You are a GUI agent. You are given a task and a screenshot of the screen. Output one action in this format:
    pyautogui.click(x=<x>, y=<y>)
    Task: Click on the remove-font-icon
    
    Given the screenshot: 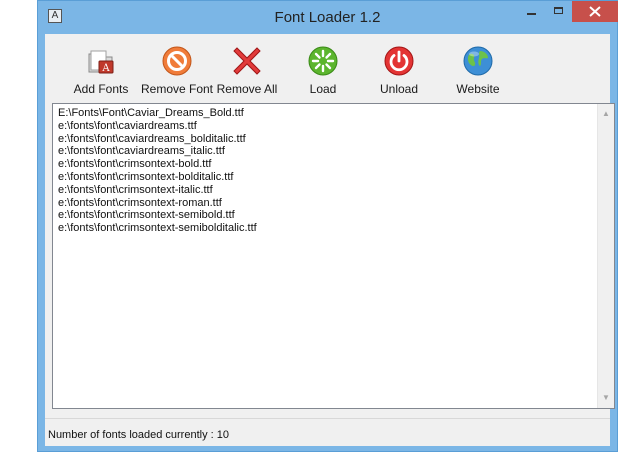 What is the action you would take?
    pyautogui.click(x=177, y=61)
    